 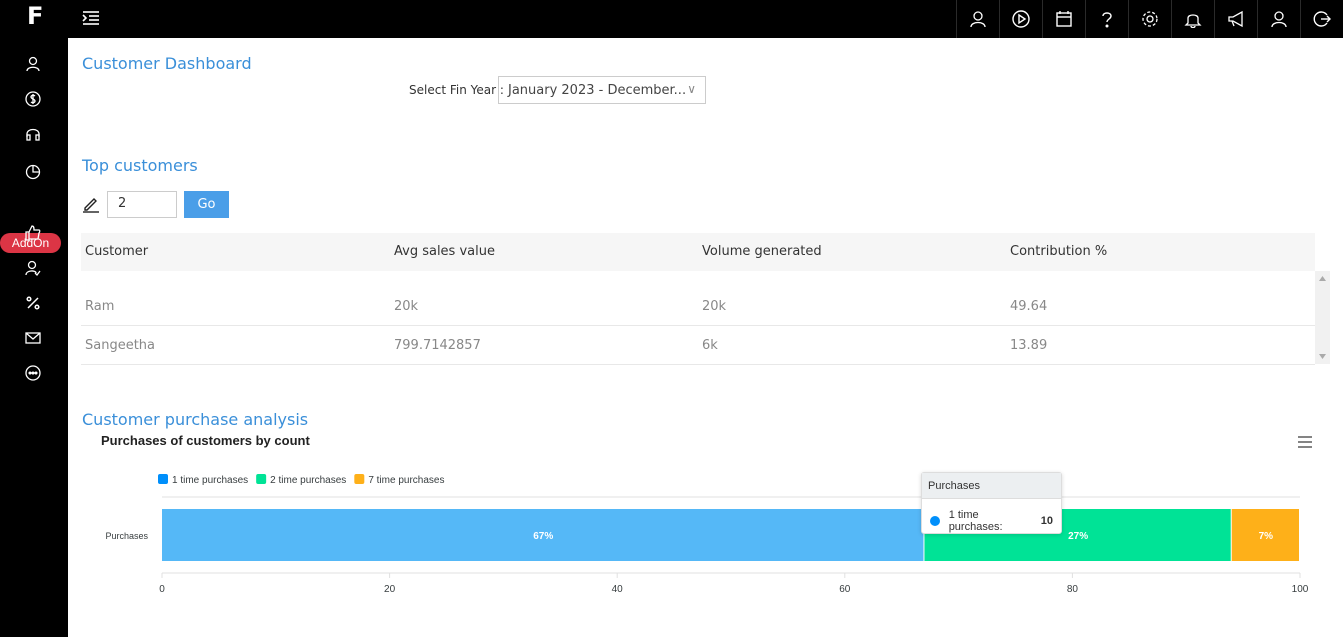 What do you see at coordinates (1058, 252) in the screenshot?
I see `column-header: Contribution %` at bounding box center [1058, 252].